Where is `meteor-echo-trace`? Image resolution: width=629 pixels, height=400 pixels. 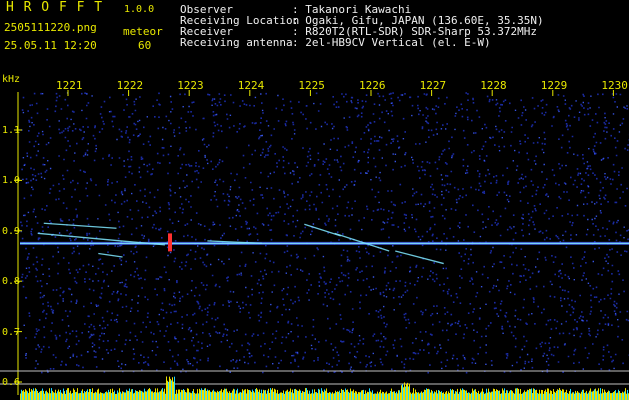
meteor-echo-trace is located at coordinates (80, 225).